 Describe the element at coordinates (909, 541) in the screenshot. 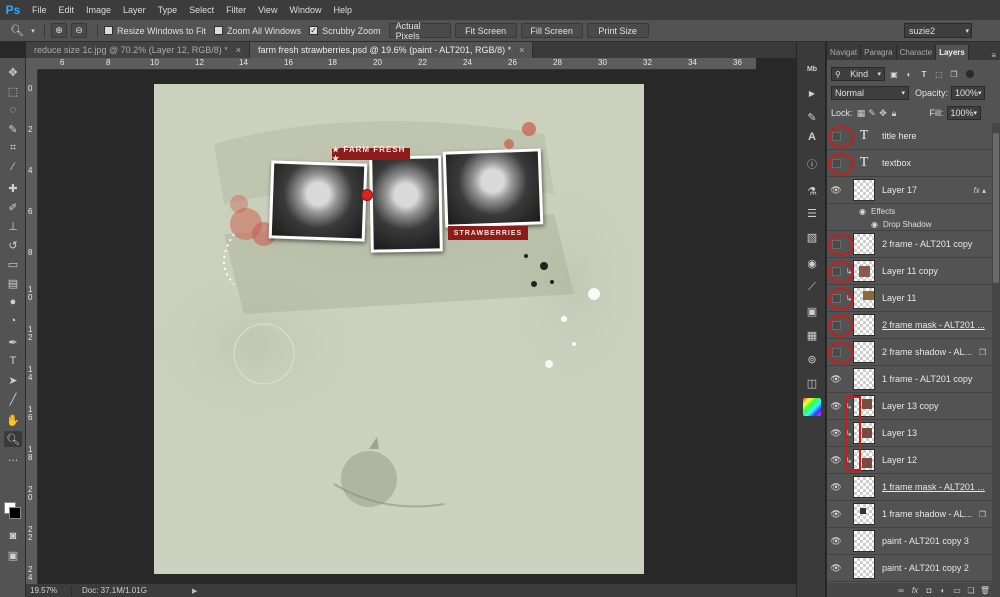

I see `layer-row: 👁︎ paint - ALT201 copy 3` at that location.